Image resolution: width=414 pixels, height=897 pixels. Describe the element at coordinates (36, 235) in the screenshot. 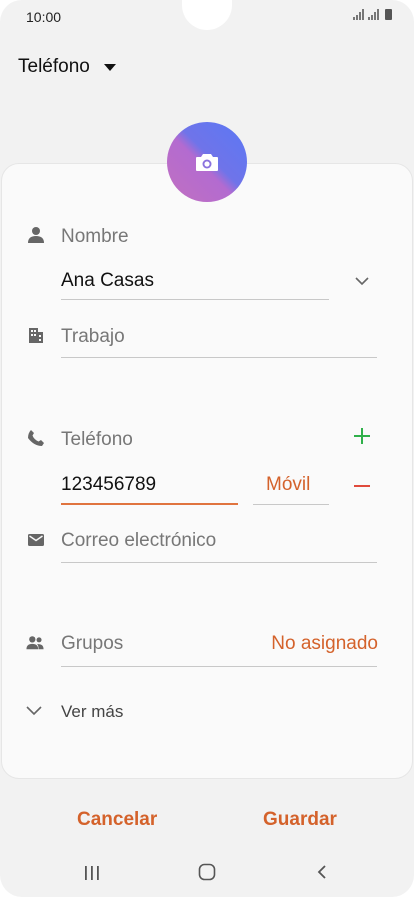

I see `person-icon` at that location.